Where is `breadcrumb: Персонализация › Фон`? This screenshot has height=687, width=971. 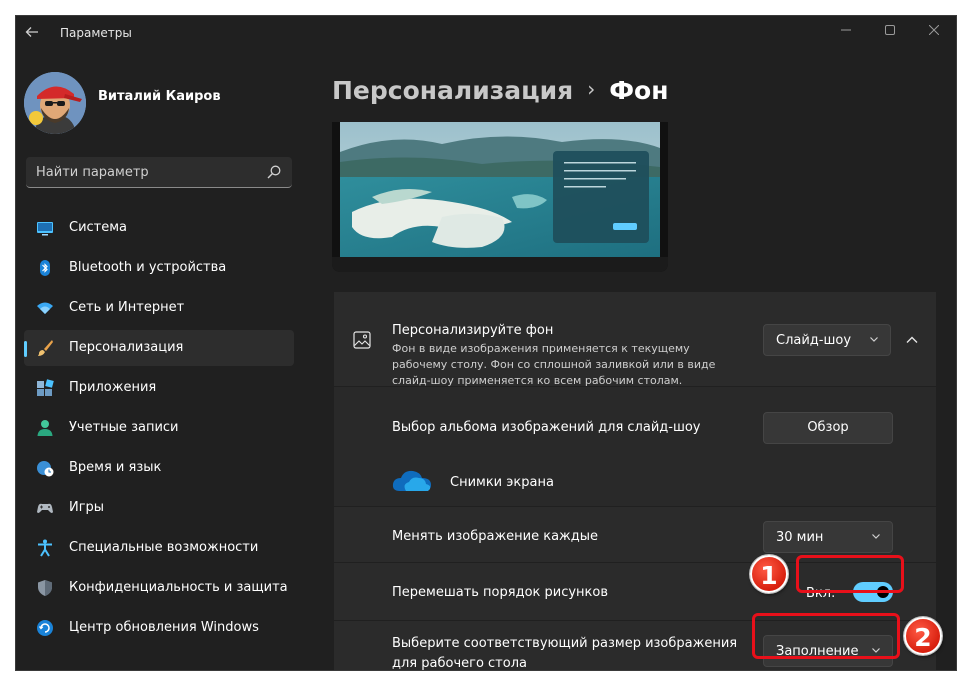
breadcrumb: Персонализация › Фон is located at coordinates (500, 90).